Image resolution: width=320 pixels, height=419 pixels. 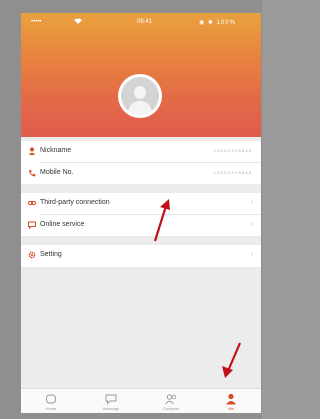 What do you see at coordinates (141, 173) in the screenshot?
I see `mobile-row: Mobile No. 1 3 5 X X X X 6 6 6 6` at bounding box center [141, 173].